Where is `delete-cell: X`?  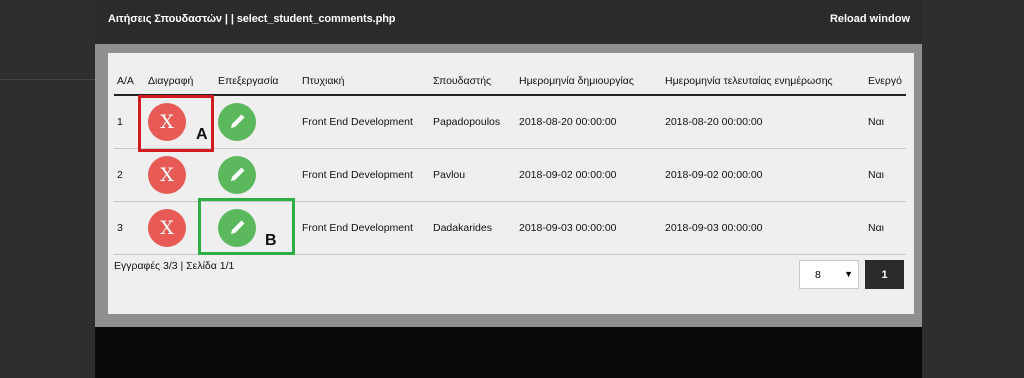 delete-cell: X is located at coordinates (180, 175).